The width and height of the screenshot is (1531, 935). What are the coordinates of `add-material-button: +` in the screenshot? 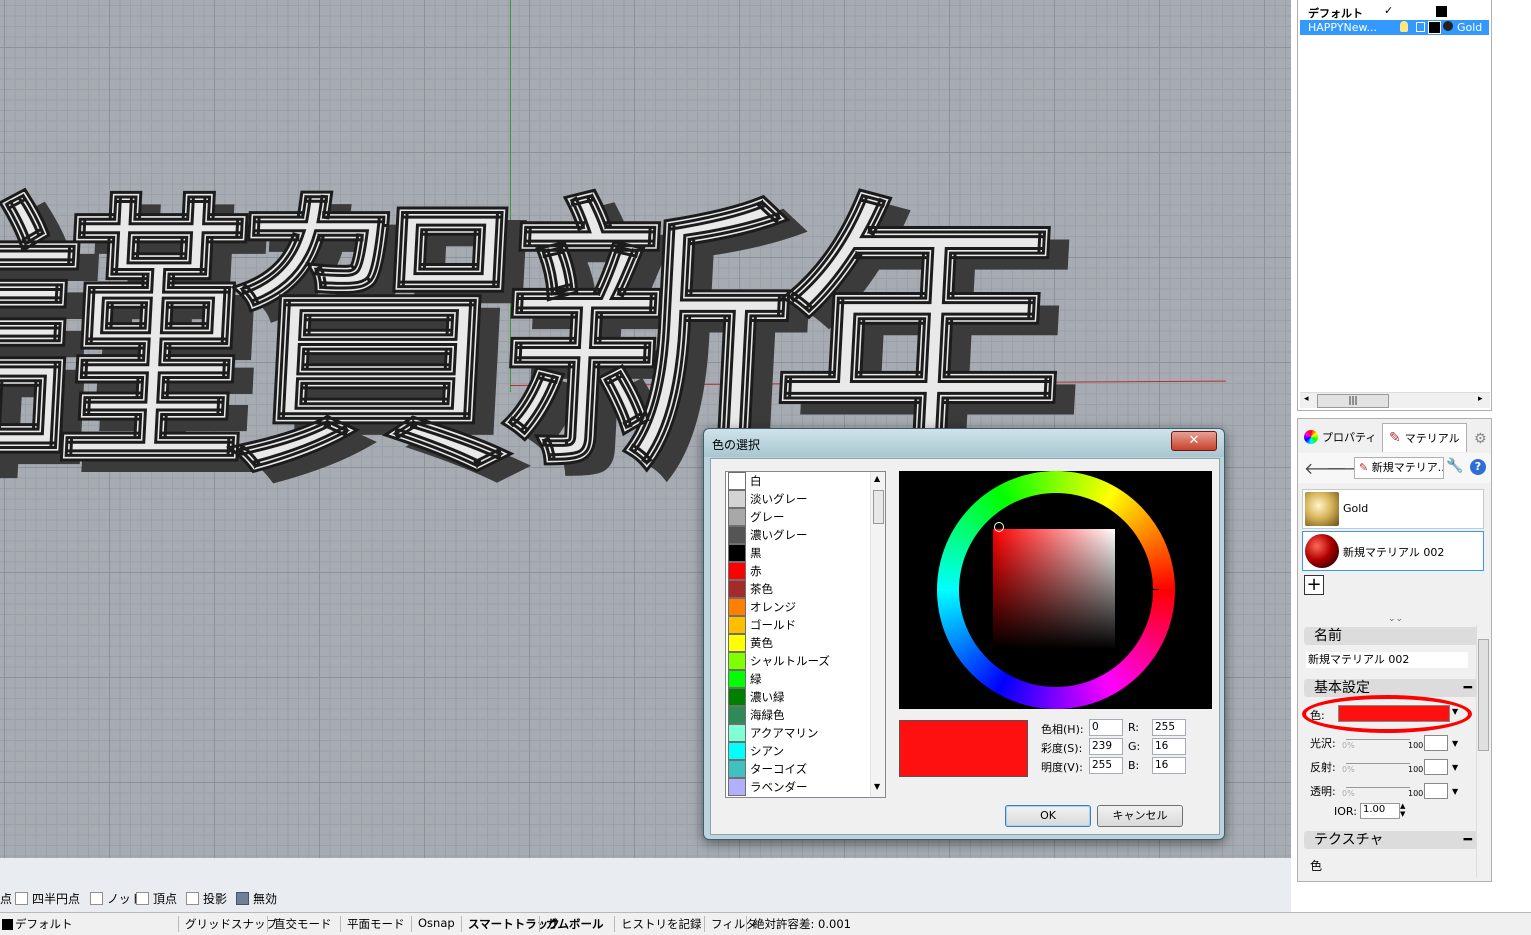 It's located at (1314, 585).